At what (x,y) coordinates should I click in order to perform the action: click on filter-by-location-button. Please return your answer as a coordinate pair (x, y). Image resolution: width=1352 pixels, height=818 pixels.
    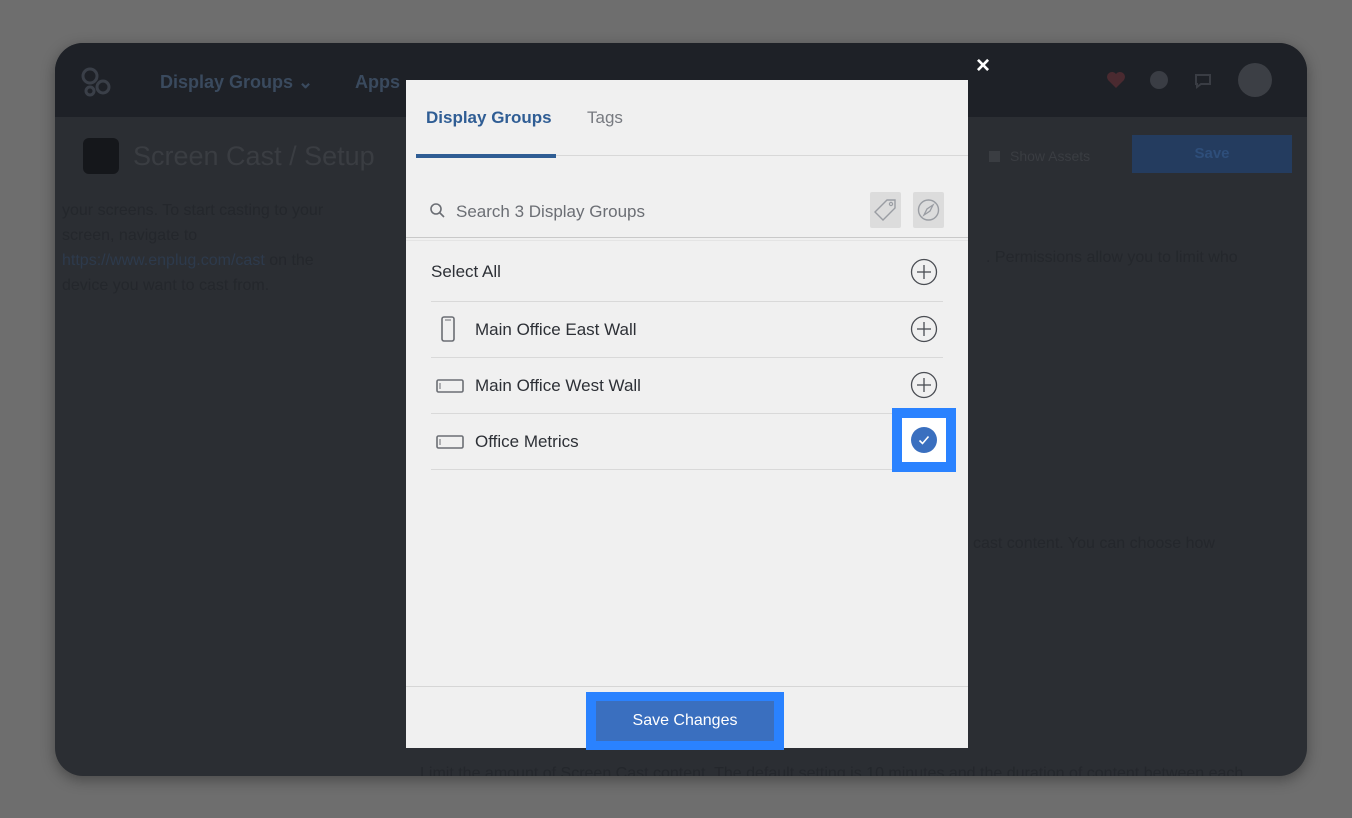
    Looking at the image, I should click on (928, 210).